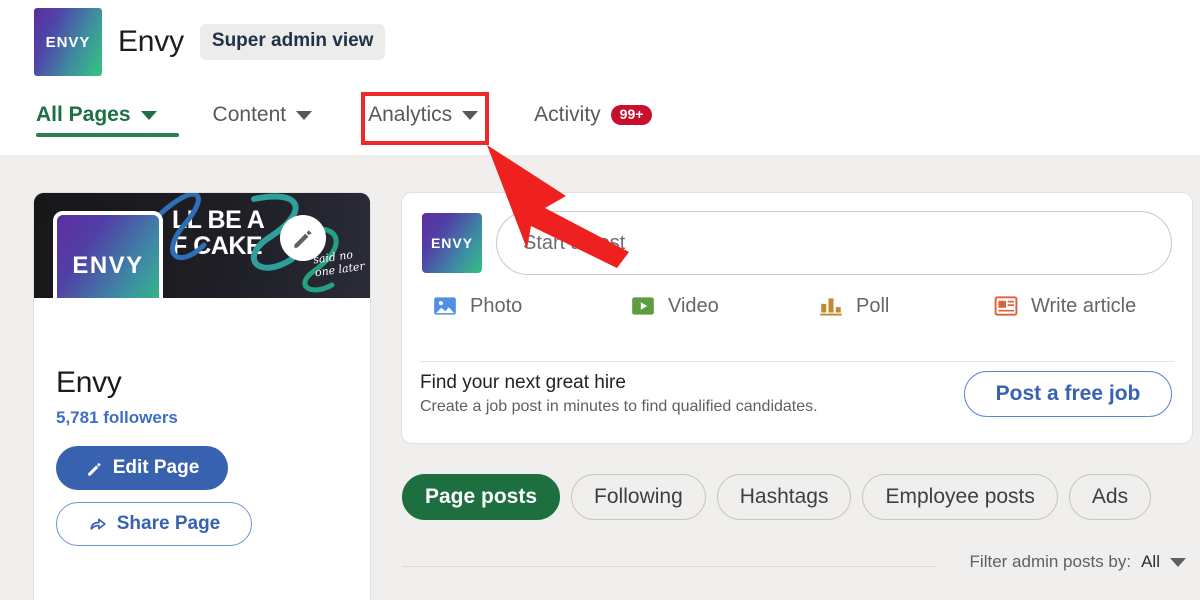  Describe the element at coordinates (481, 497) in the screenshot. I see `pill-page-posts: Page posts` at that location.